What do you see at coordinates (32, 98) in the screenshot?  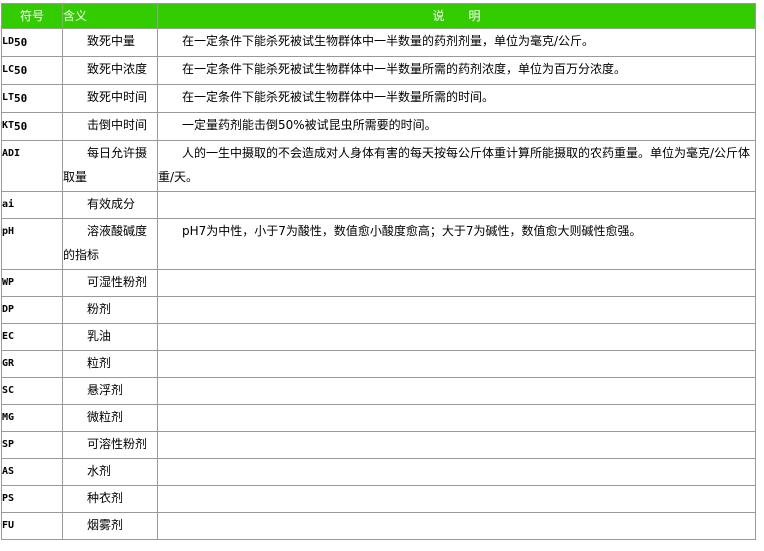 I see `symbol-cell: LT50` at bounding box center [32, 98].